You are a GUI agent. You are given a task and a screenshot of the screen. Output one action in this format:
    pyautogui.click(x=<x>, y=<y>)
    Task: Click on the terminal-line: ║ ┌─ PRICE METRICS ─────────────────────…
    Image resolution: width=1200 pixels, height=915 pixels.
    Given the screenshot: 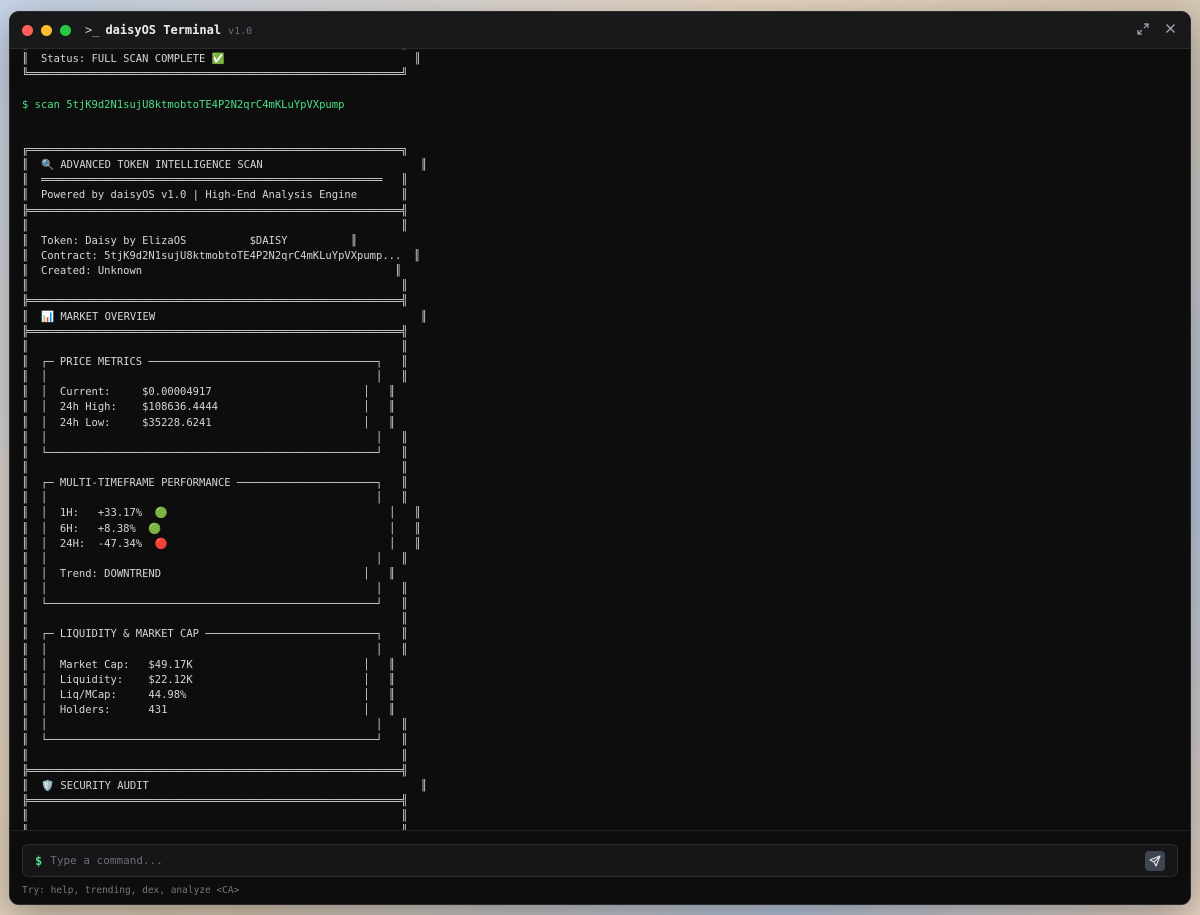 What is the action you would take?
    pyautogui.click(x=215, y=361)
    